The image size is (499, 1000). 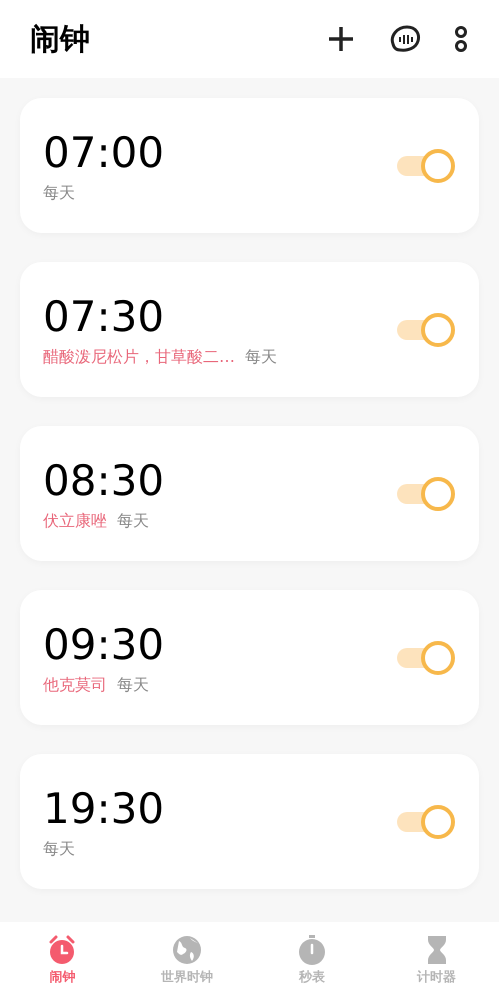 What do you see at coordinates (187, 950) in the screenshot?
I see `globe-icon` at bounding box center [187, 950].